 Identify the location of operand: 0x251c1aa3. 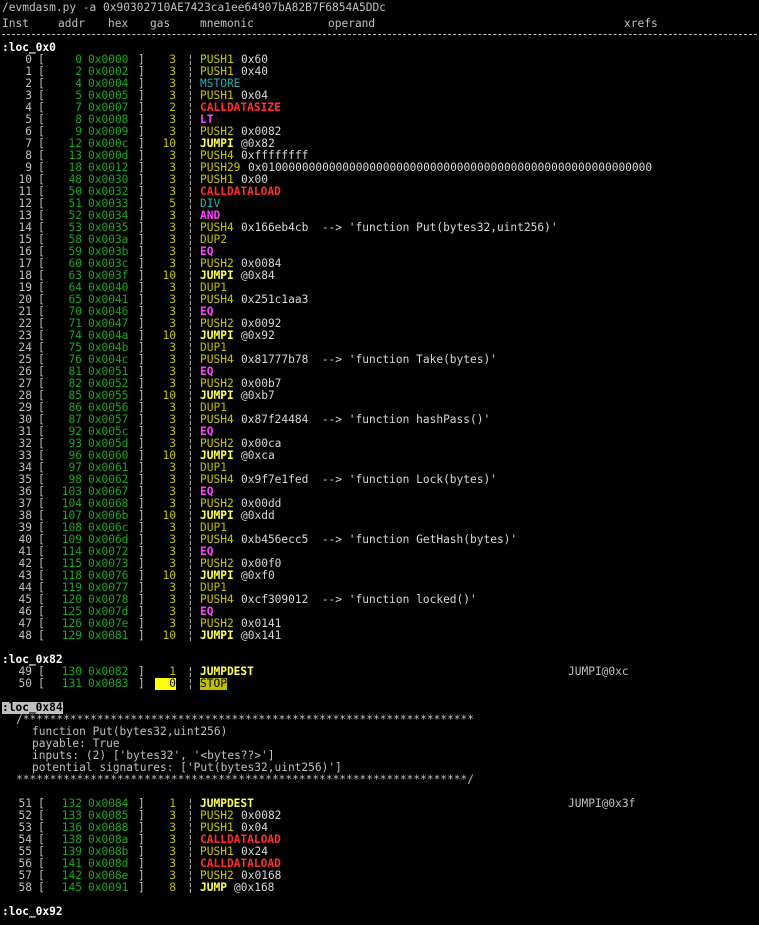
(275, 299).